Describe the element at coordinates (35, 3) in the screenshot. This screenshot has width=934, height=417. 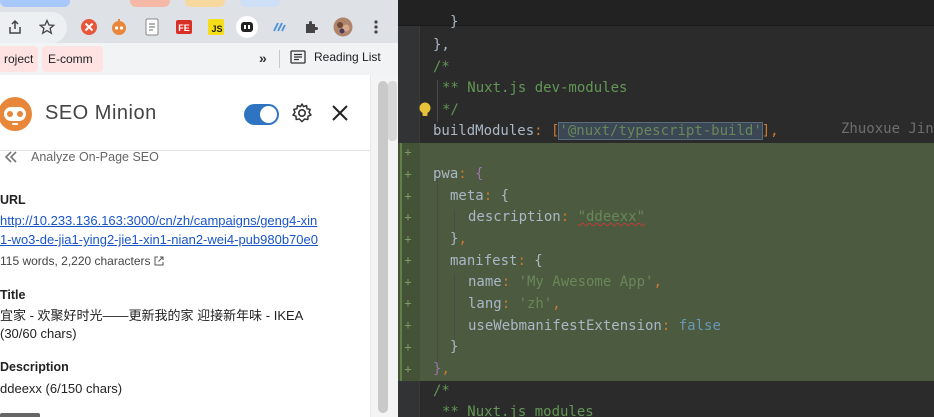
I see `active-tab-edge` at that location.